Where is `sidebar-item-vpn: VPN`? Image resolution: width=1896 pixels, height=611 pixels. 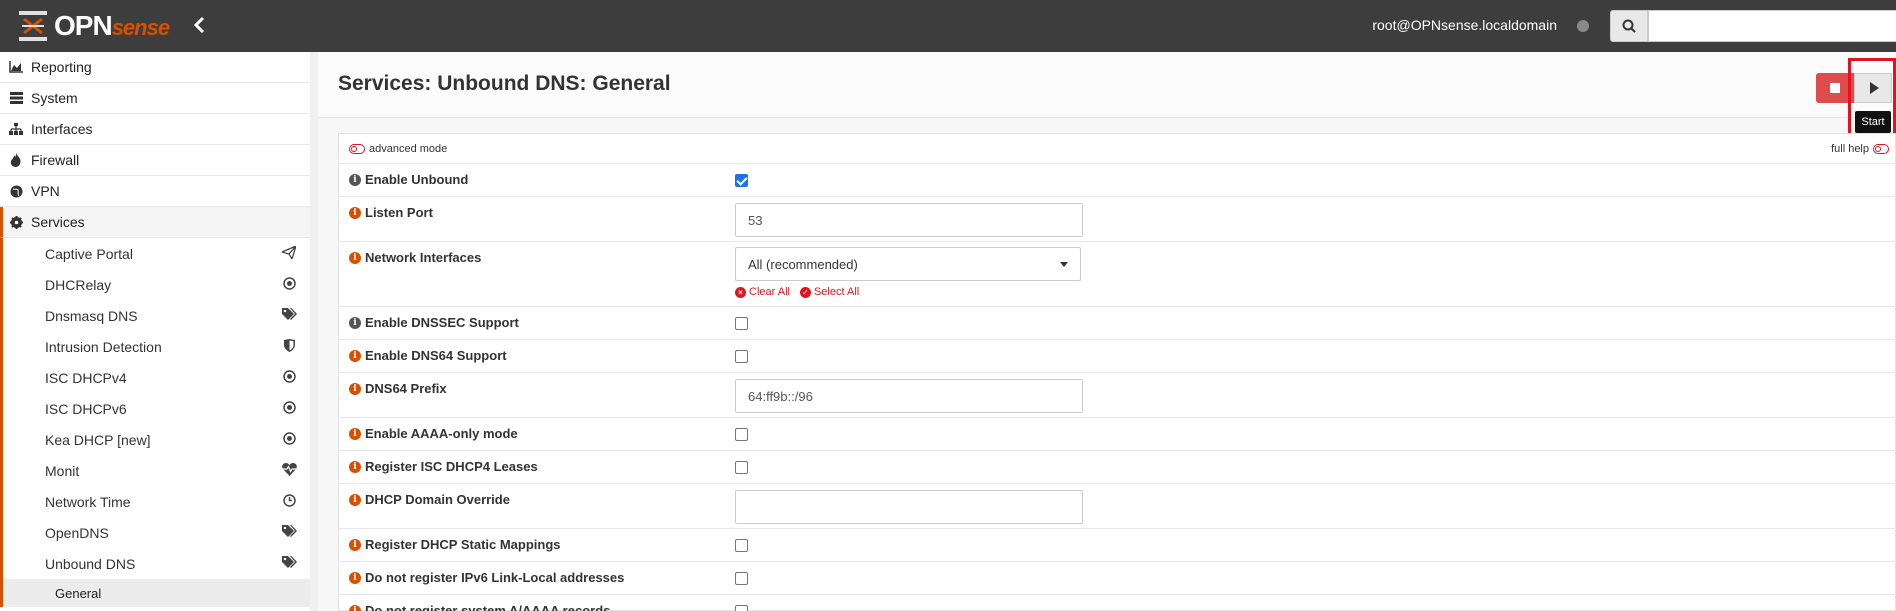
sidebar-item-vpn: VPN is located at coordinates (155, 191).